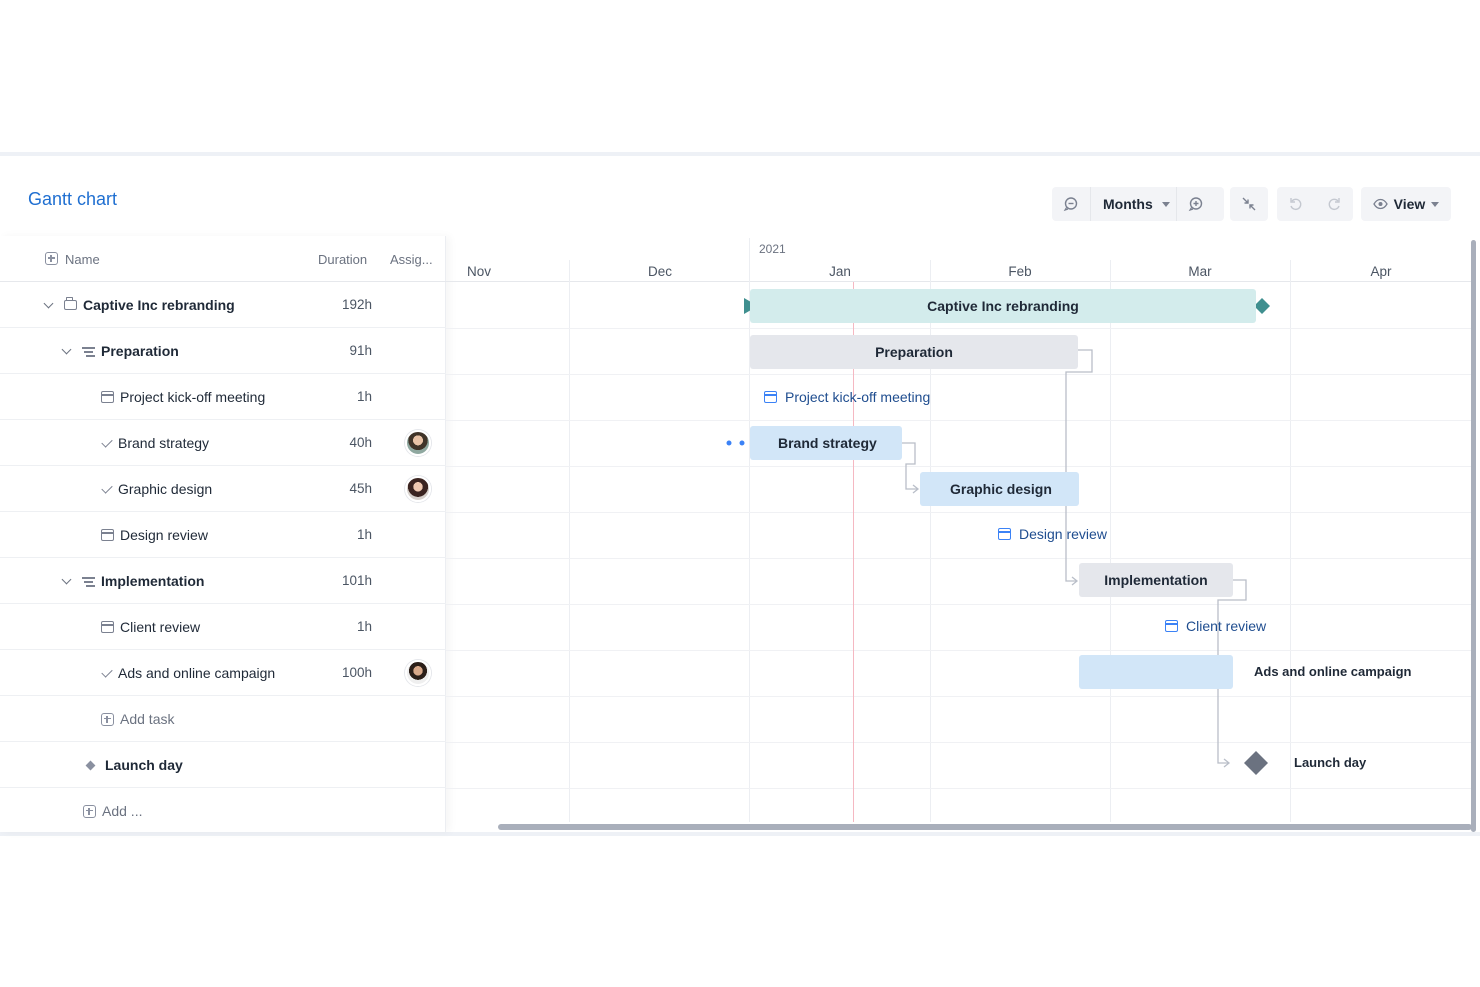 This screenshot has width=1480, height=987. What do you see at coordinates (1473, 536) in the screenshot?
I see `vertical-scrollbar` at bounding box center [1473, 536].